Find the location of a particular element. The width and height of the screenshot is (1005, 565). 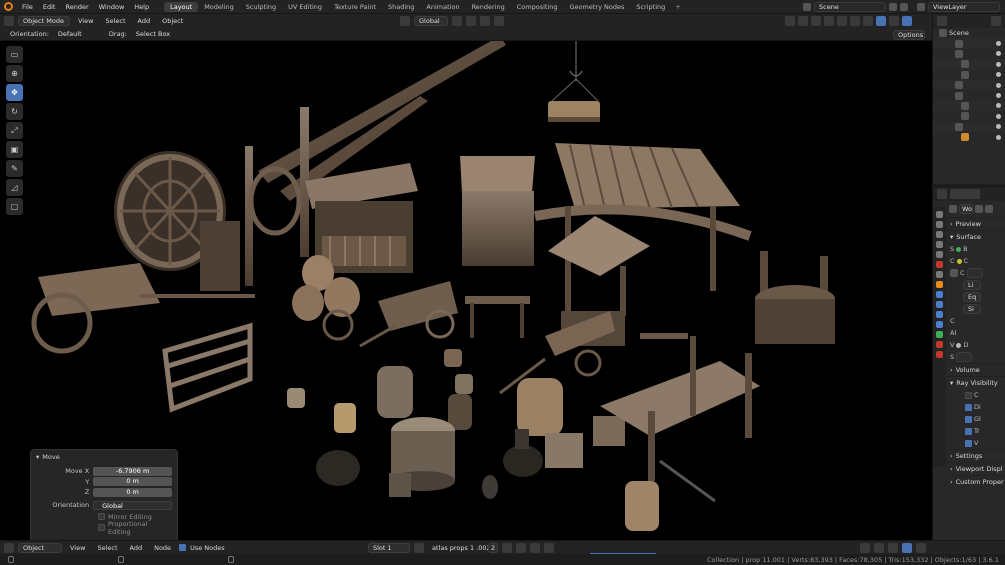

menu-select: Select is located at coordinates (107, 548).